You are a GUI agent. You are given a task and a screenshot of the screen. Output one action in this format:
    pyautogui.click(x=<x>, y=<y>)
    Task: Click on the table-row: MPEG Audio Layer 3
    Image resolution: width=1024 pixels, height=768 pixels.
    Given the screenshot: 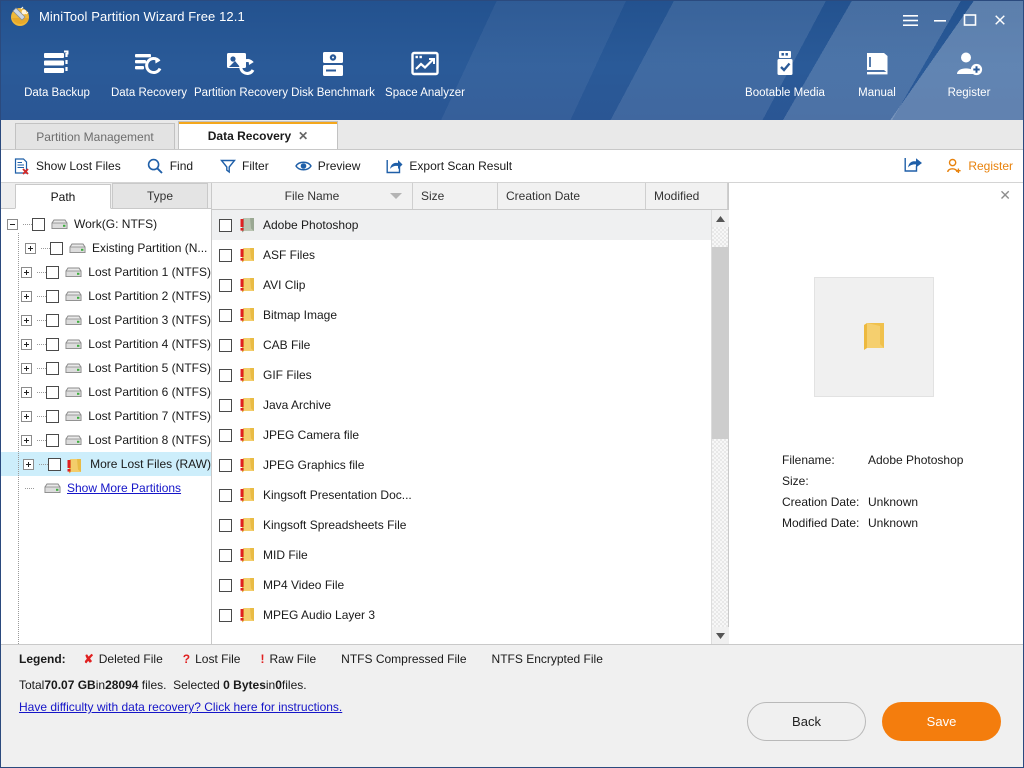 What is the action you would take?
    pyautogui.click(x=470, y=615)
    